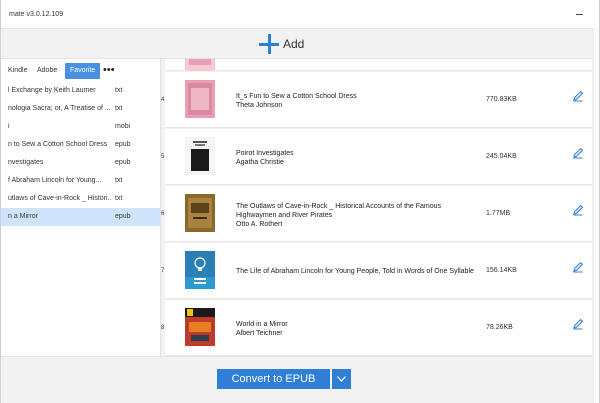  Describe the element at coordinates (58, 144) in the screenshot. I see `list-item-name: n to Sew a Cotton School Dress` at that location.